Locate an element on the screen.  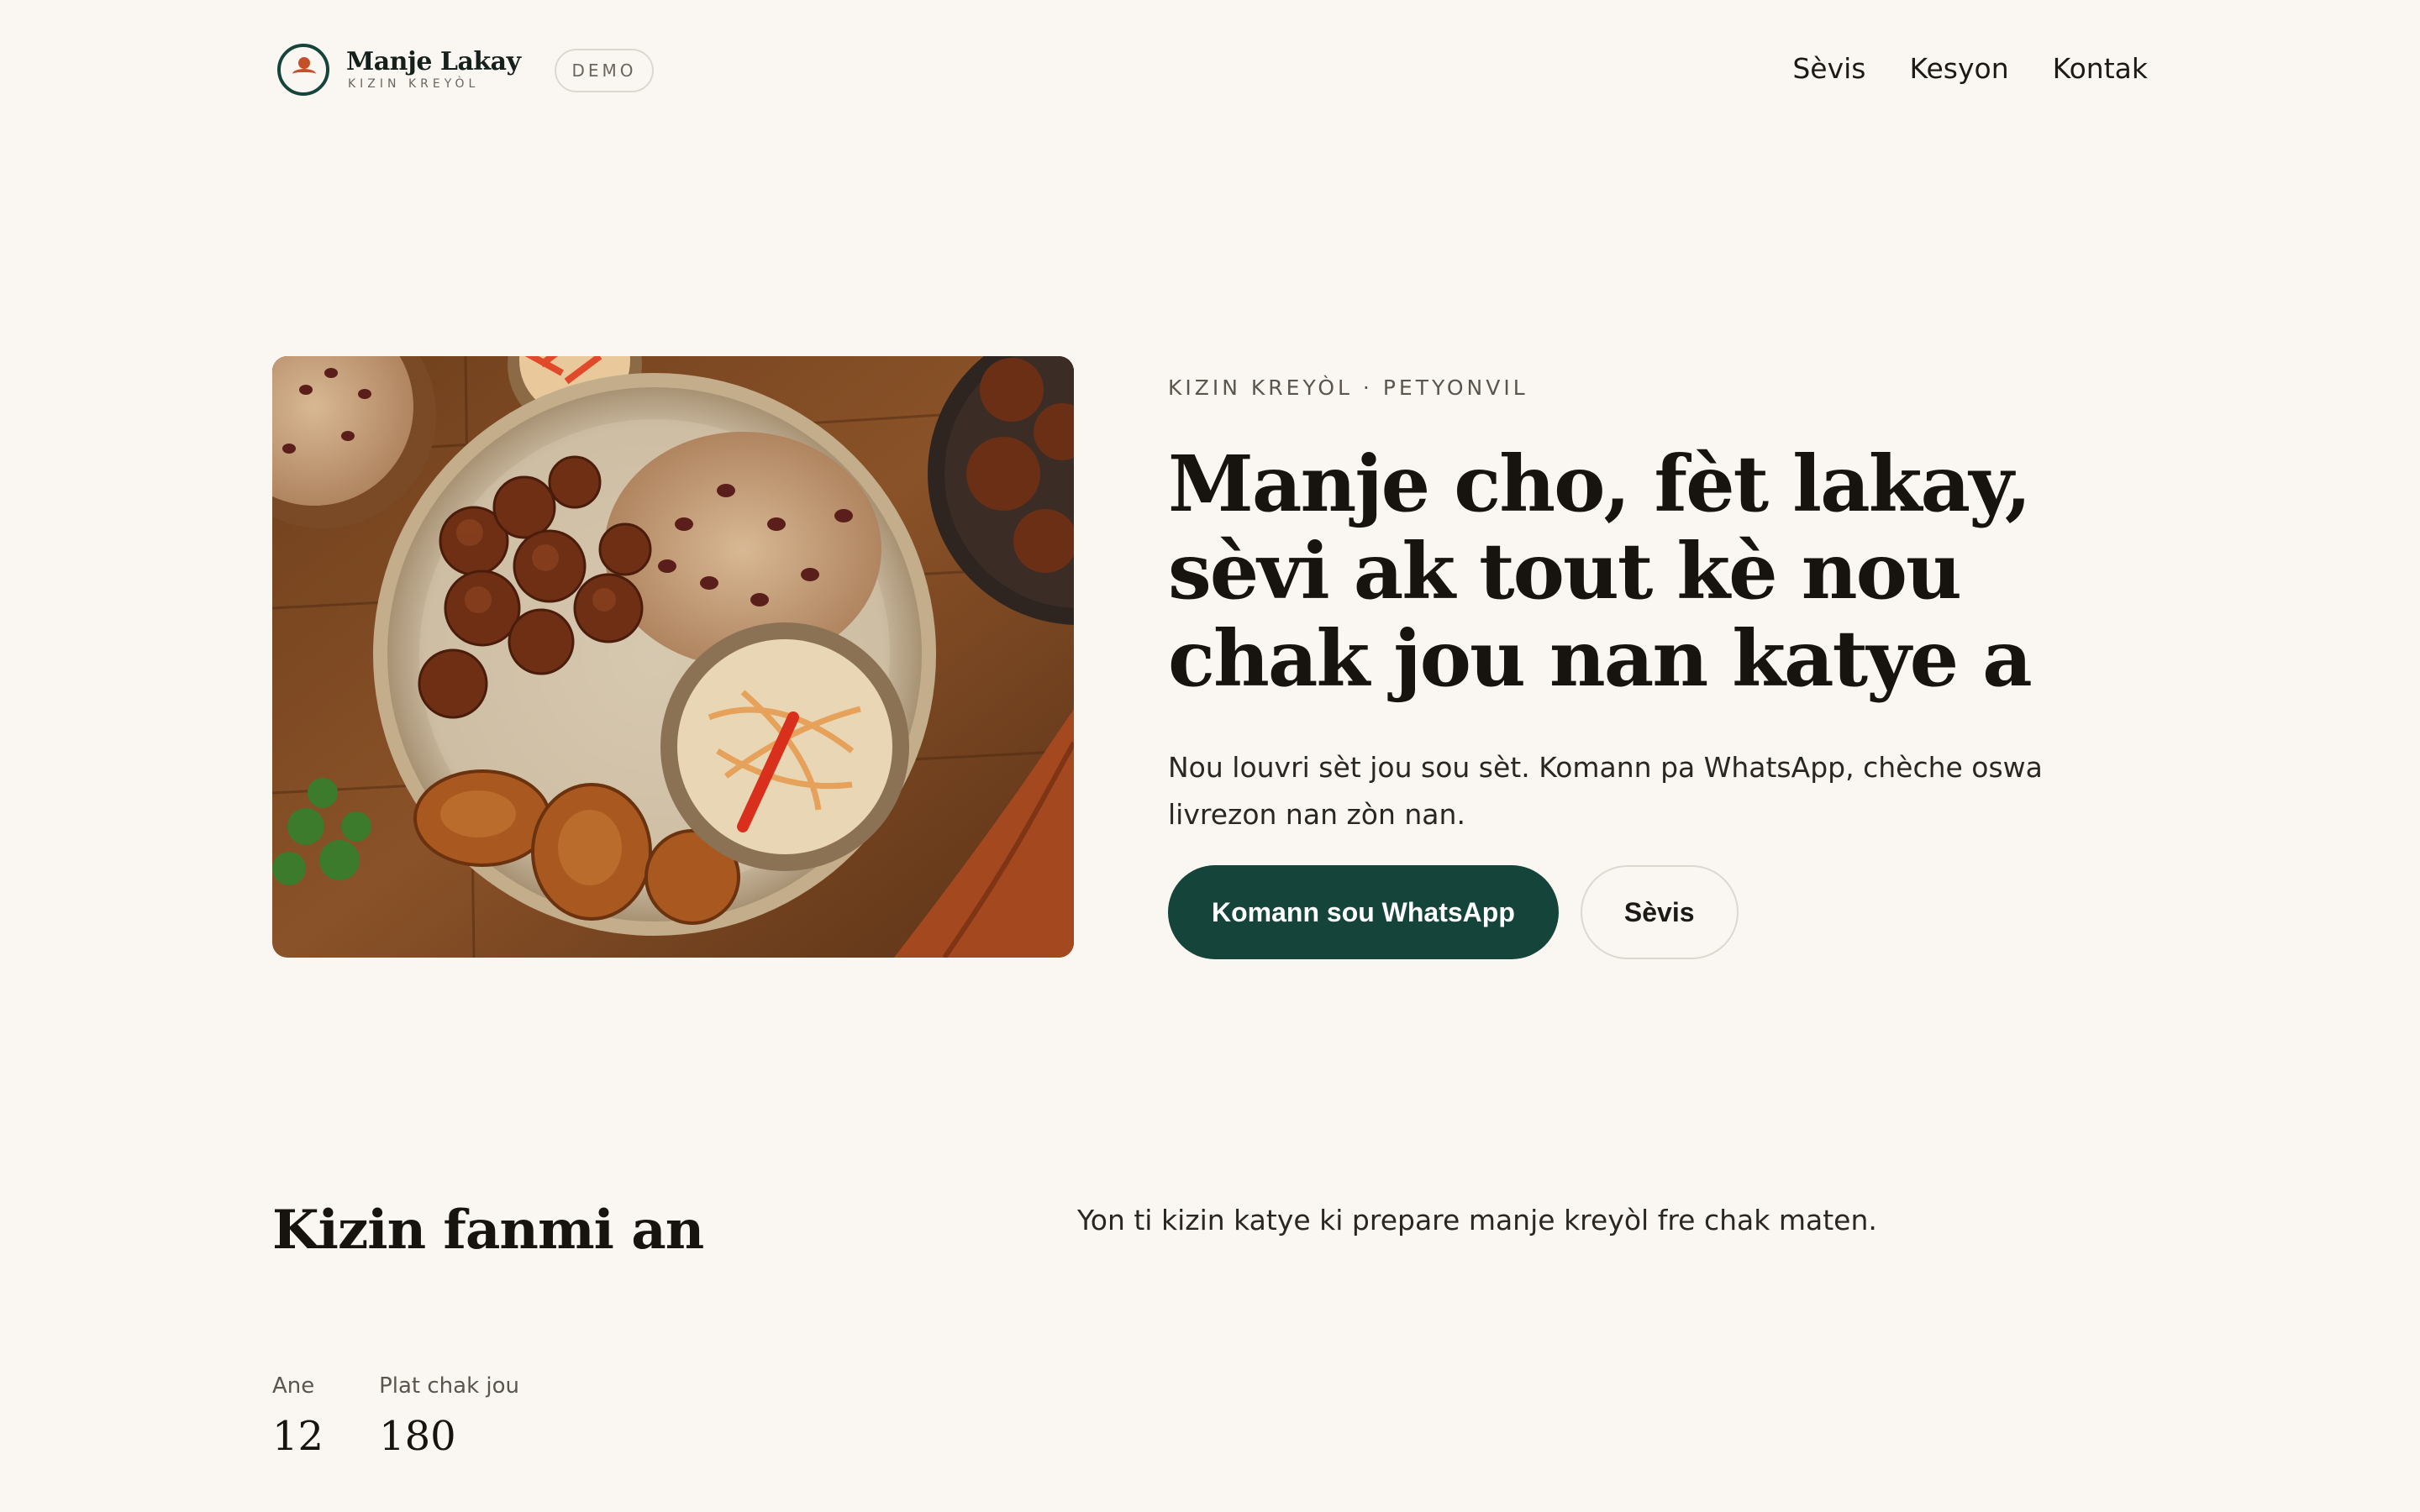
about-title: Kizin fanmi an is located at coordinates (488, 1230).